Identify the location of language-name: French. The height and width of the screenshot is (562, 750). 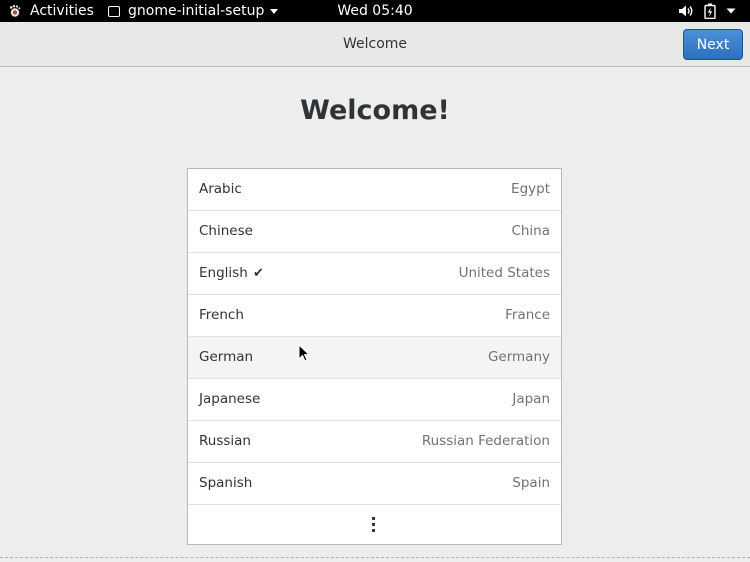
(221, 315).